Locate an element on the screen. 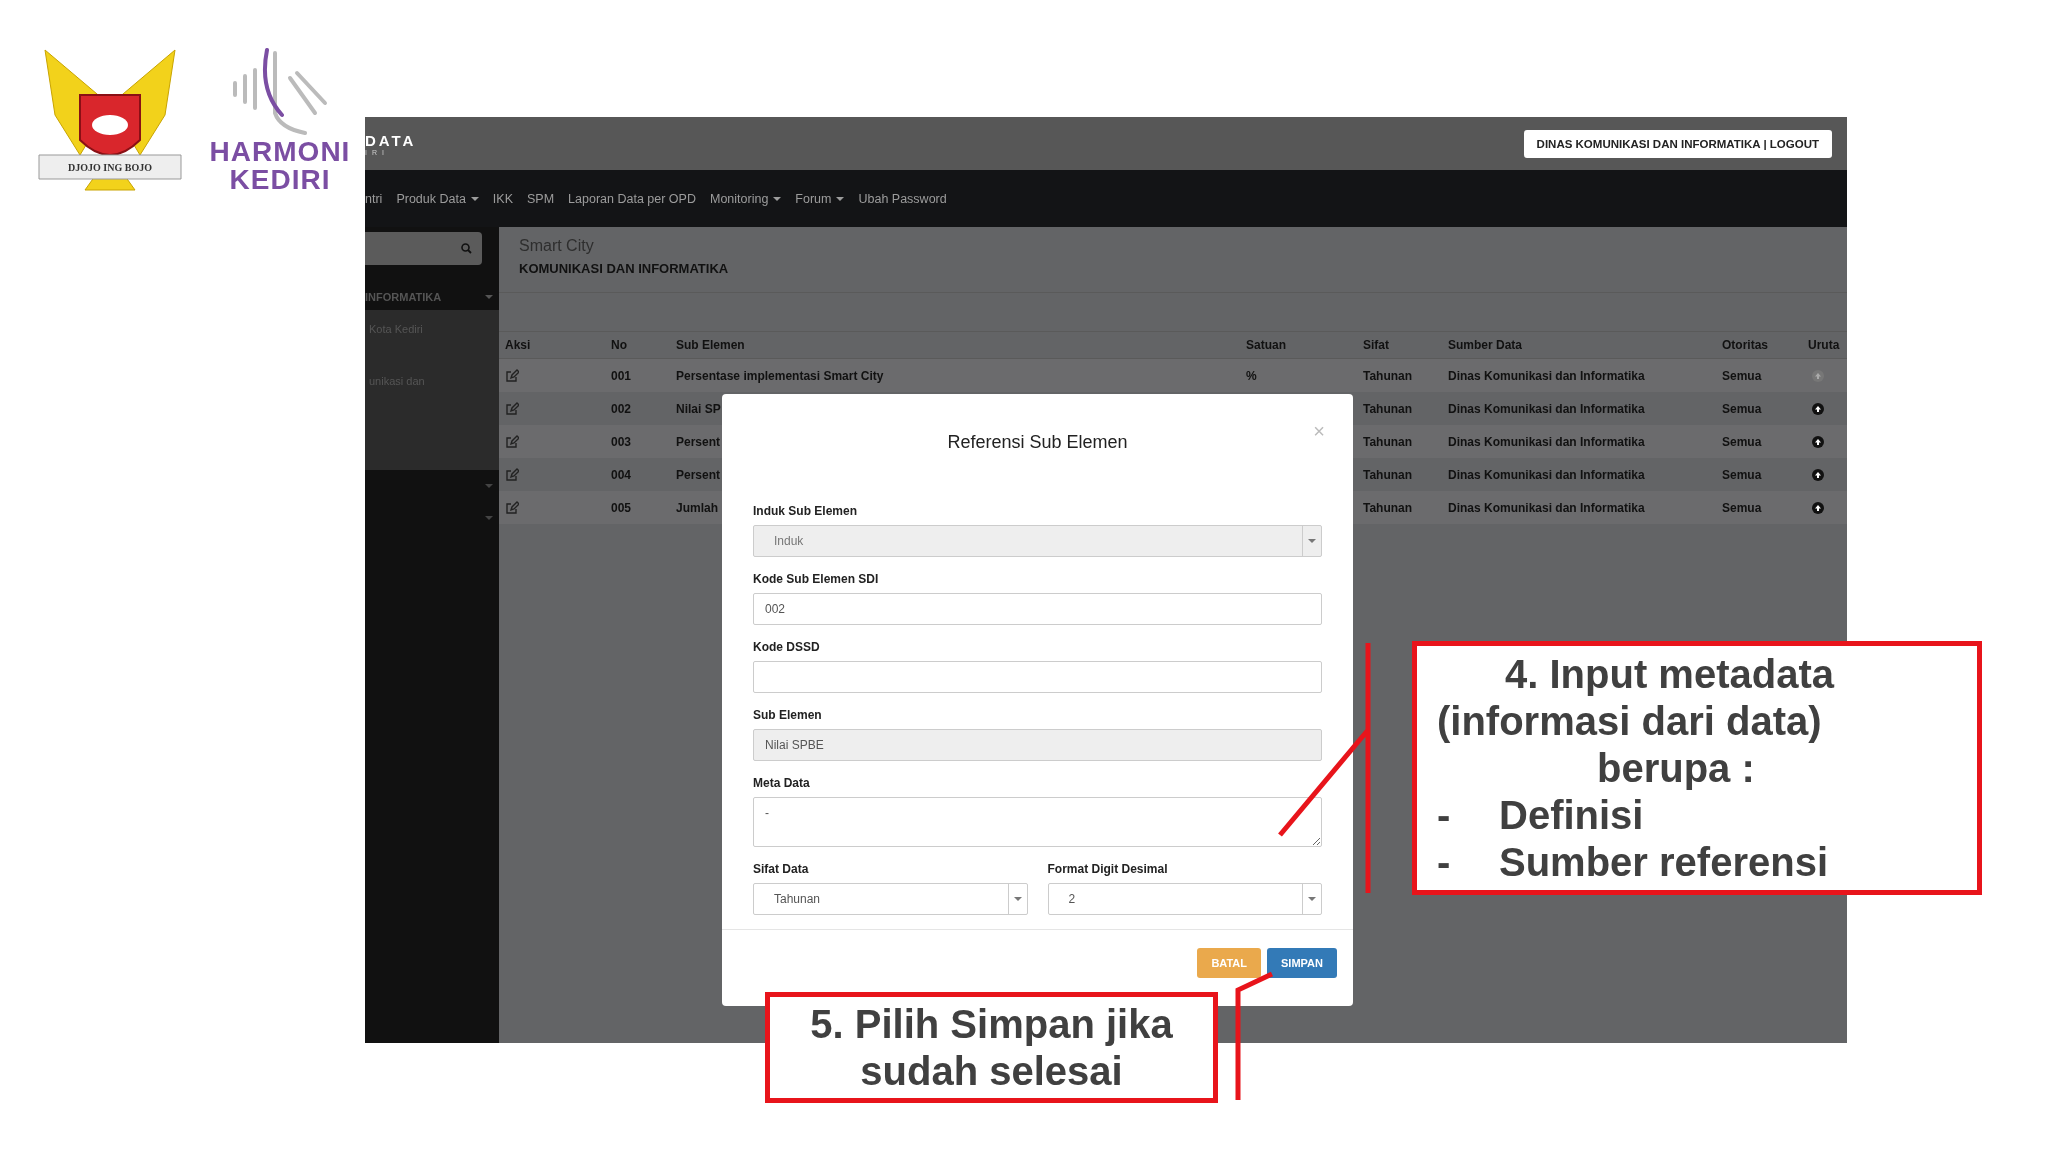  table-cell-text: % is located at coordinates (1251, 375).